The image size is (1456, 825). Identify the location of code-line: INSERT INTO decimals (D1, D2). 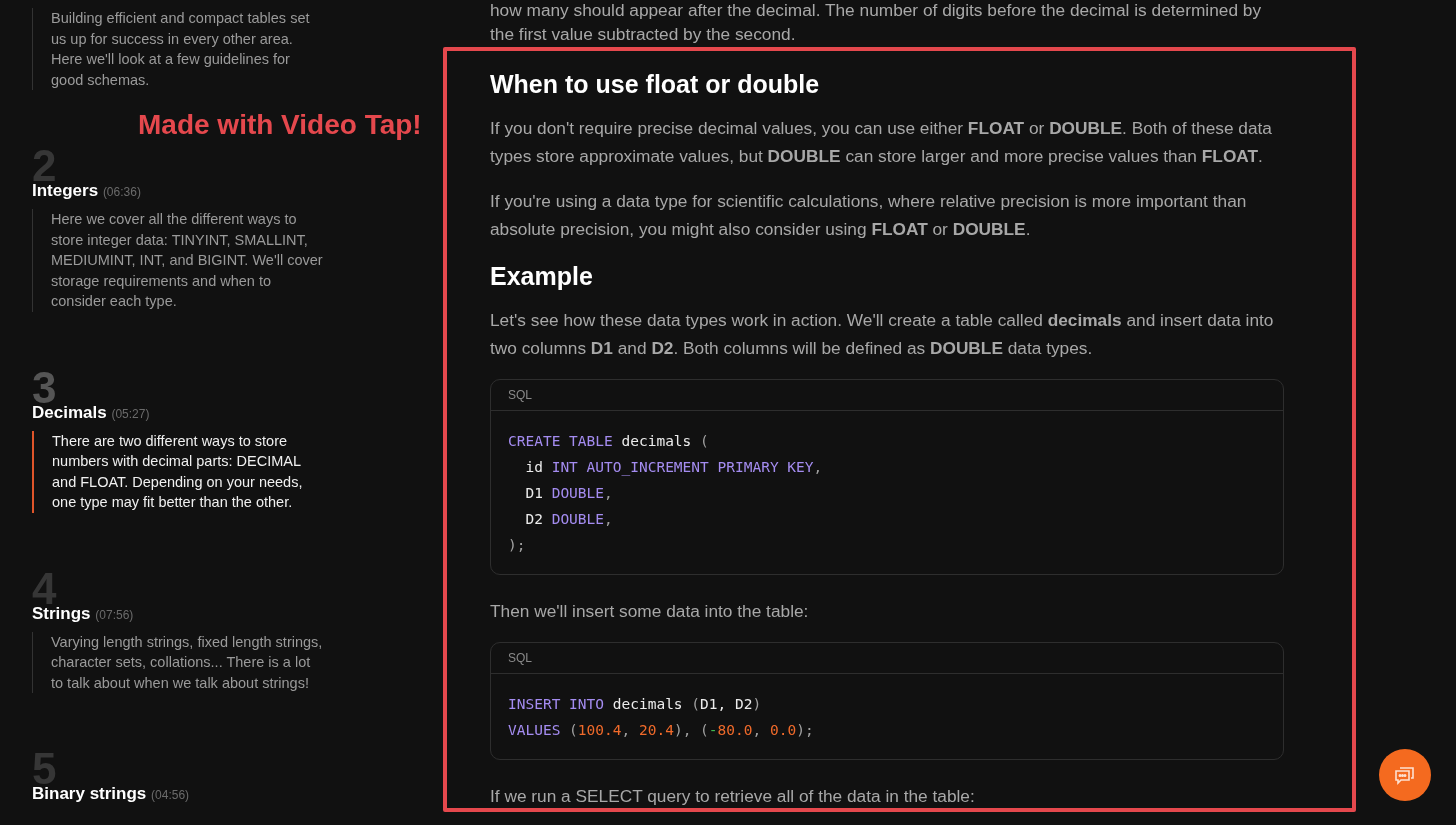
(635, 704).